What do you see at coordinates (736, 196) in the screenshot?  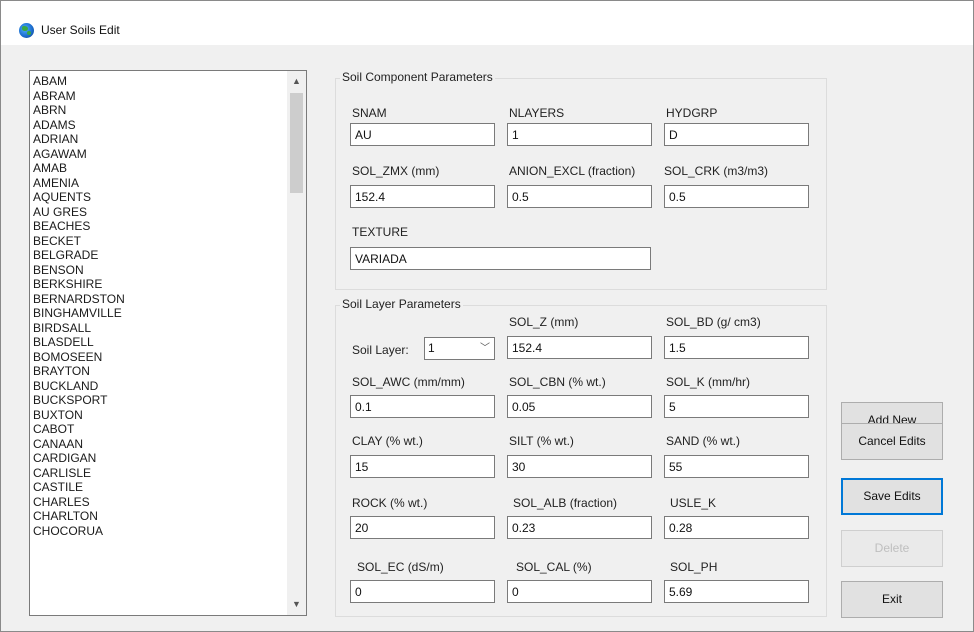 I see `sol-crk-field: 0.5` at bounding box center [736, 196].